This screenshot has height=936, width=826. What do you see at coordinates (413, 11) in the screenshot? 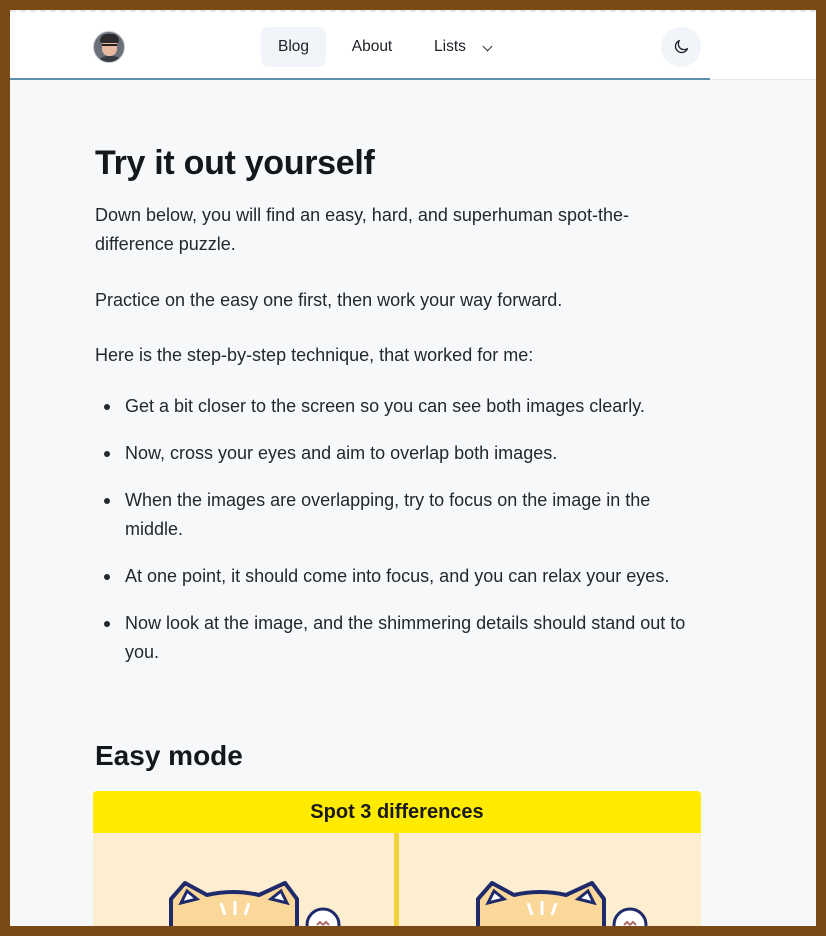
I see `header-dashed-edge` at bounding box center [413, 11].